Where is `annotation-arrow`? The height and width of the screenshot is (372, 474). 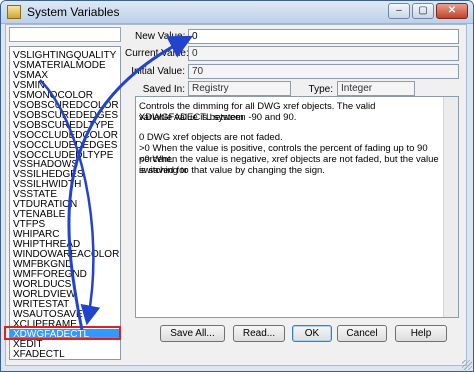 annotation-arrow is located at coordinates (70, 202).